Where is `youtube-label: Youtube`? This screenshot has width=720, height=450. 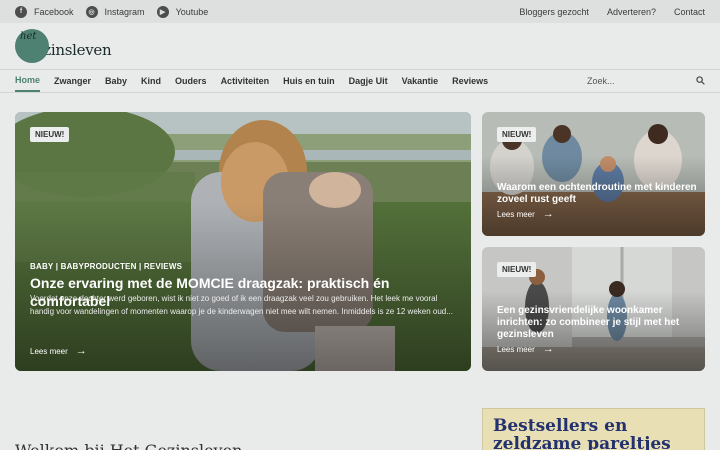
youtube-label: Youtube is located at coordinates (192, 11).